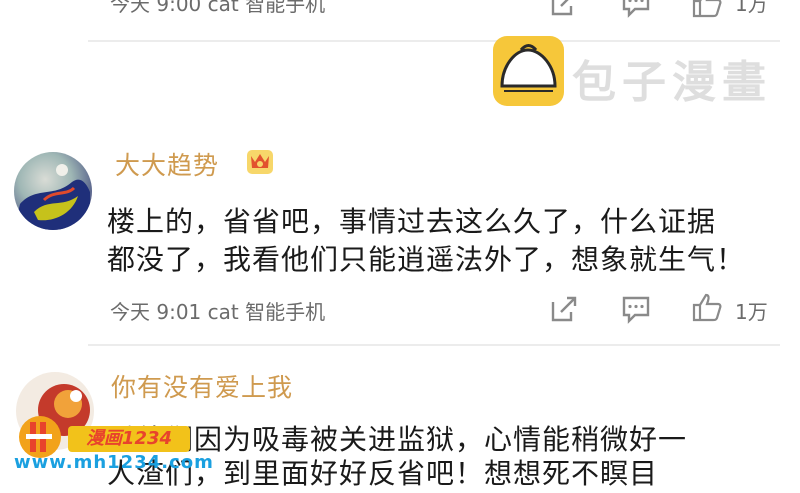 The width and height of the screenshot is (800, 493). What do you see at coordinates (114, 462) in the screenshot?
I see `site-watermark-url: www.mh1234.com` at bounding box center [114, 462].